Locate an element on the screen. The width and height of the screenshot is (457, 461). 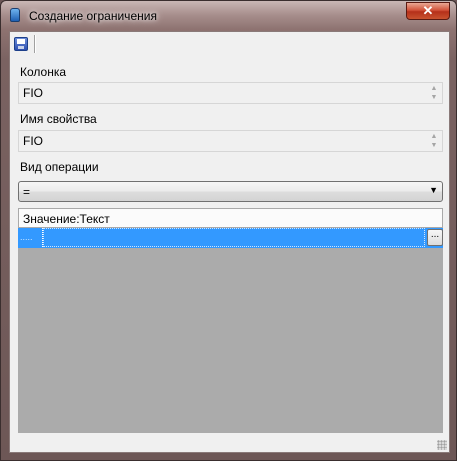
operation-select: = ▼ is located at coordinates (230, 191).